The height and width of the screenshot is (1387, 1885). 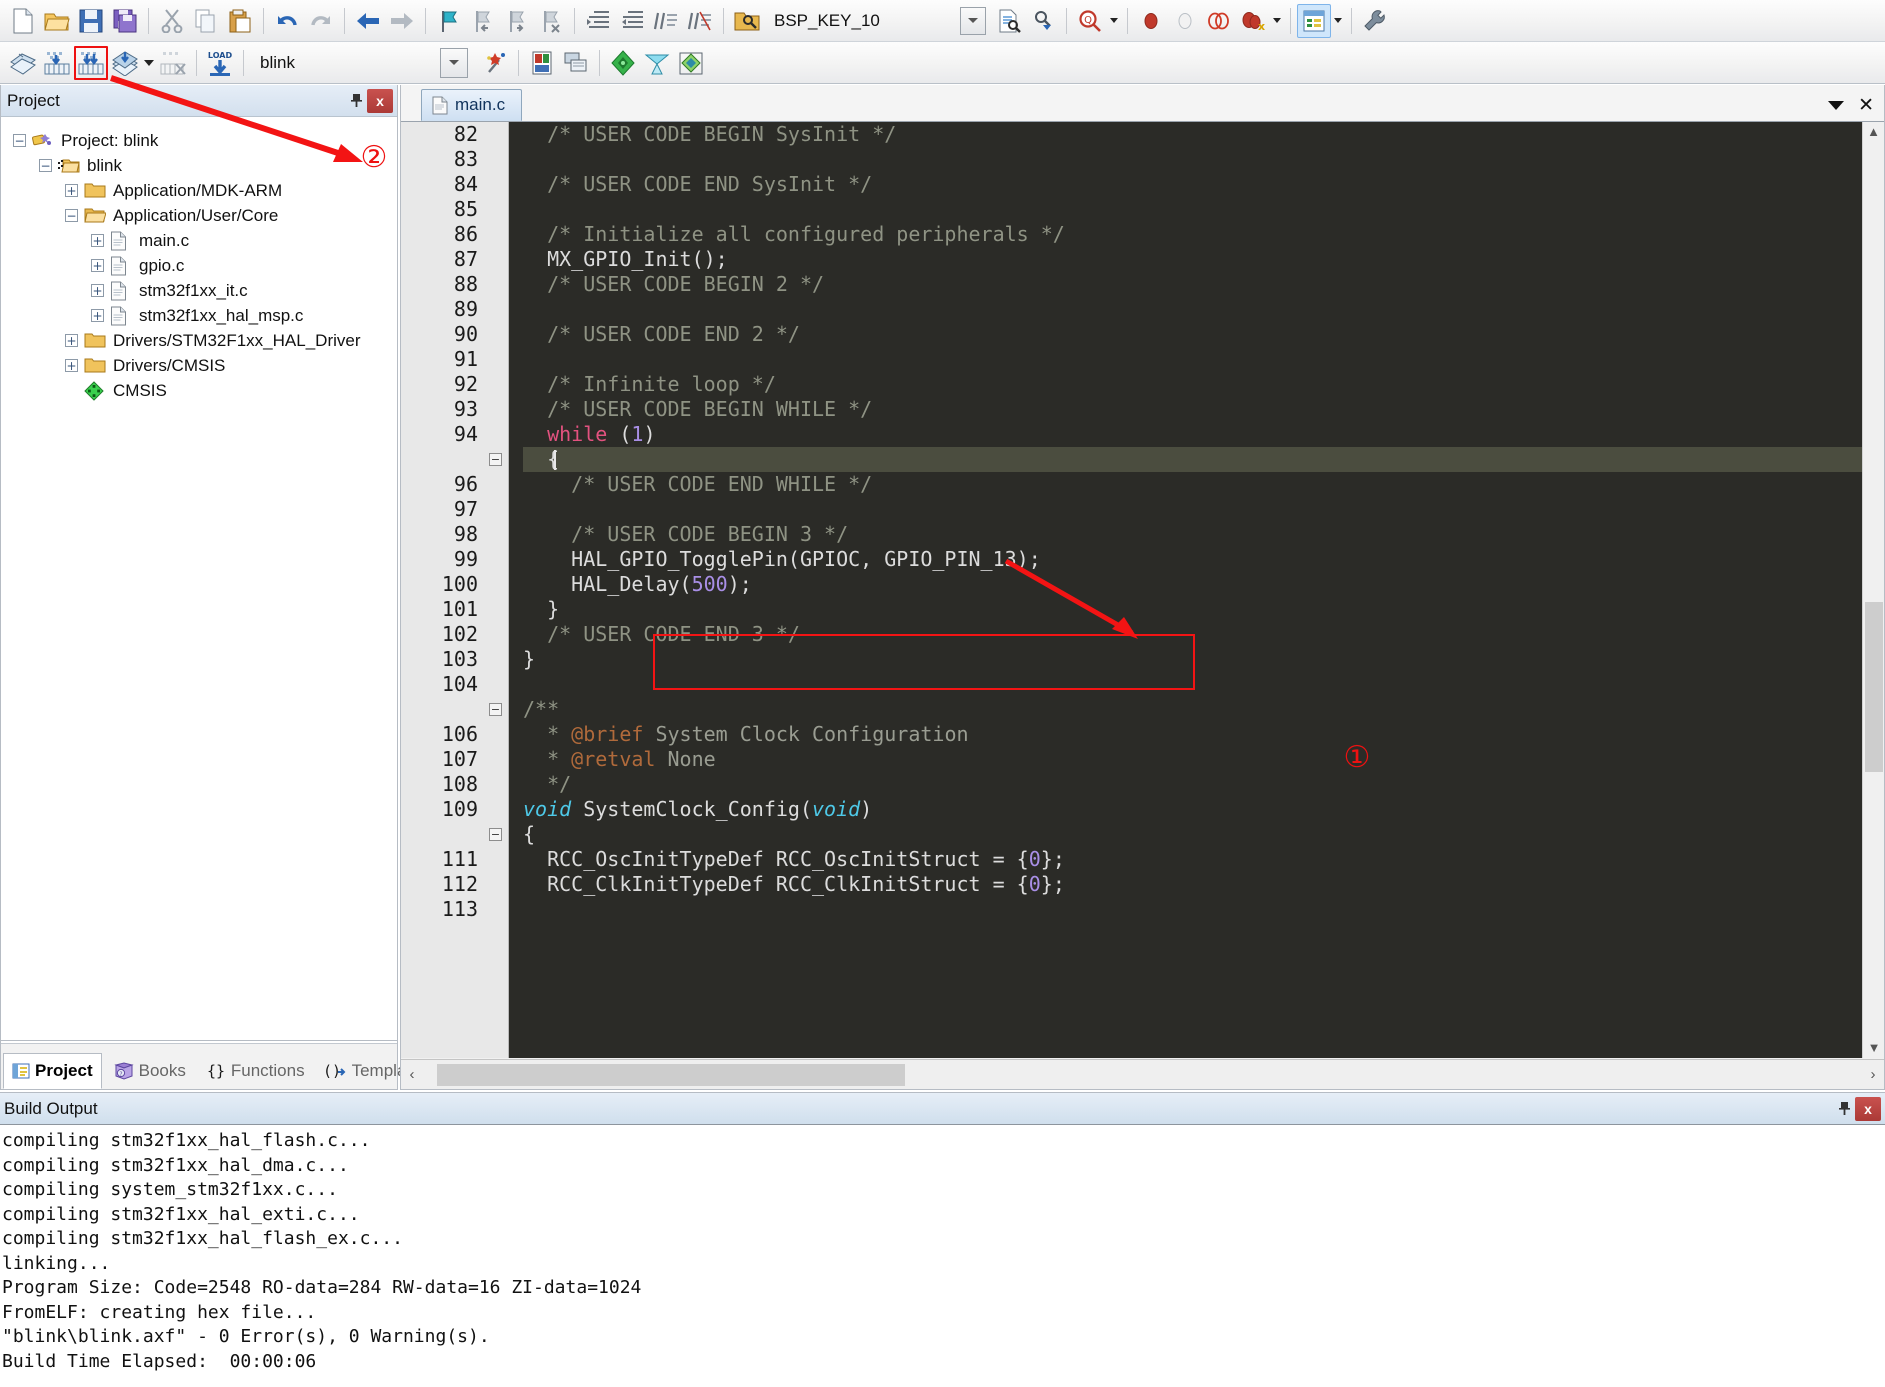 I want to click on tree-item-cmsis: CMSIS, so click(x=199, y=390).